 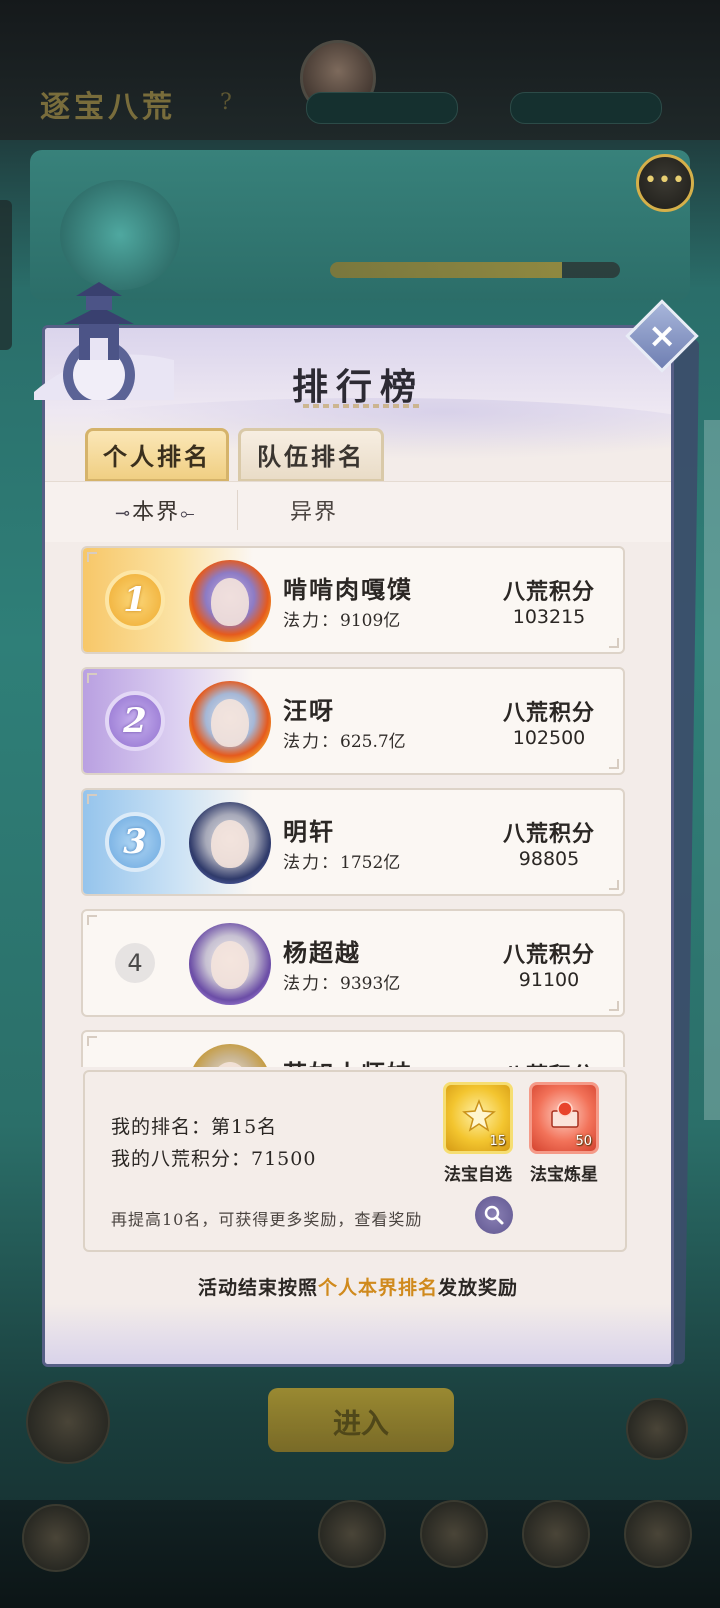 I want to click on reward-treasure-refine: 50, so click(x=564, y=1118).